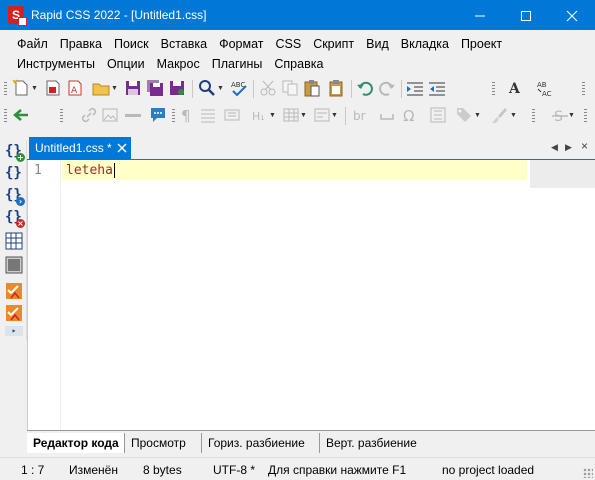  Describe the element at coordinates (464, 115) in the screenshot. I see `tag-button` at that location.